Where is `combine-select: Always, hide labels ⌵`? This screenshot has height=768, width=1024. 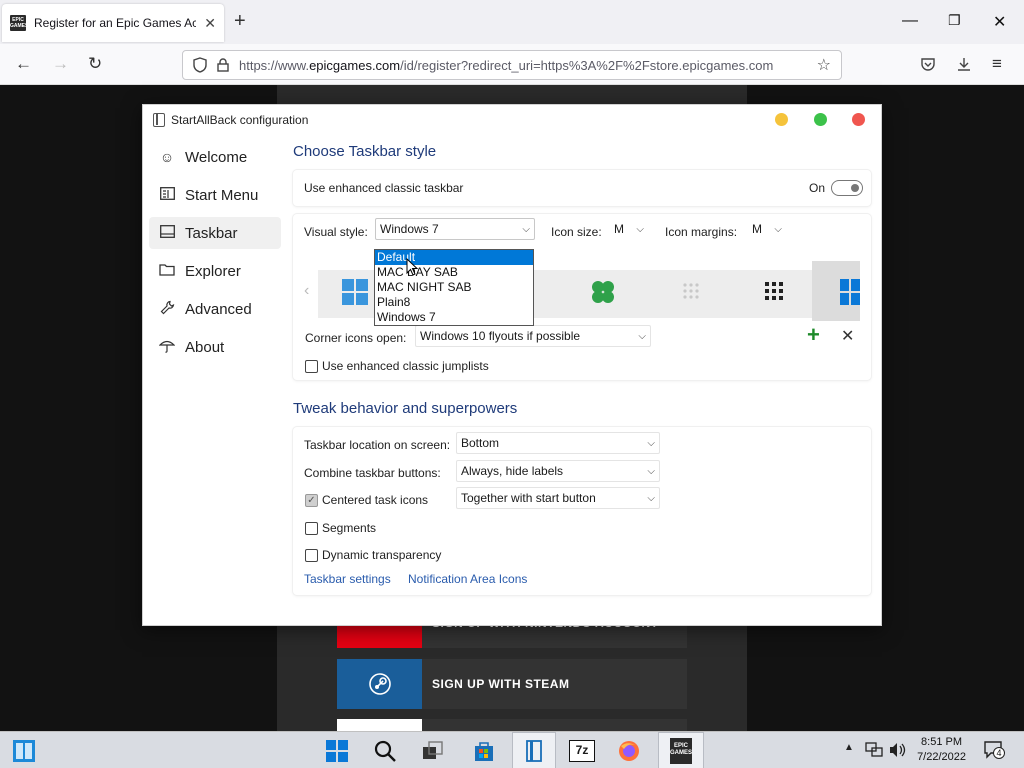 combine-select: Always, hide labels ⌵ is located at coordinates (558, 471).